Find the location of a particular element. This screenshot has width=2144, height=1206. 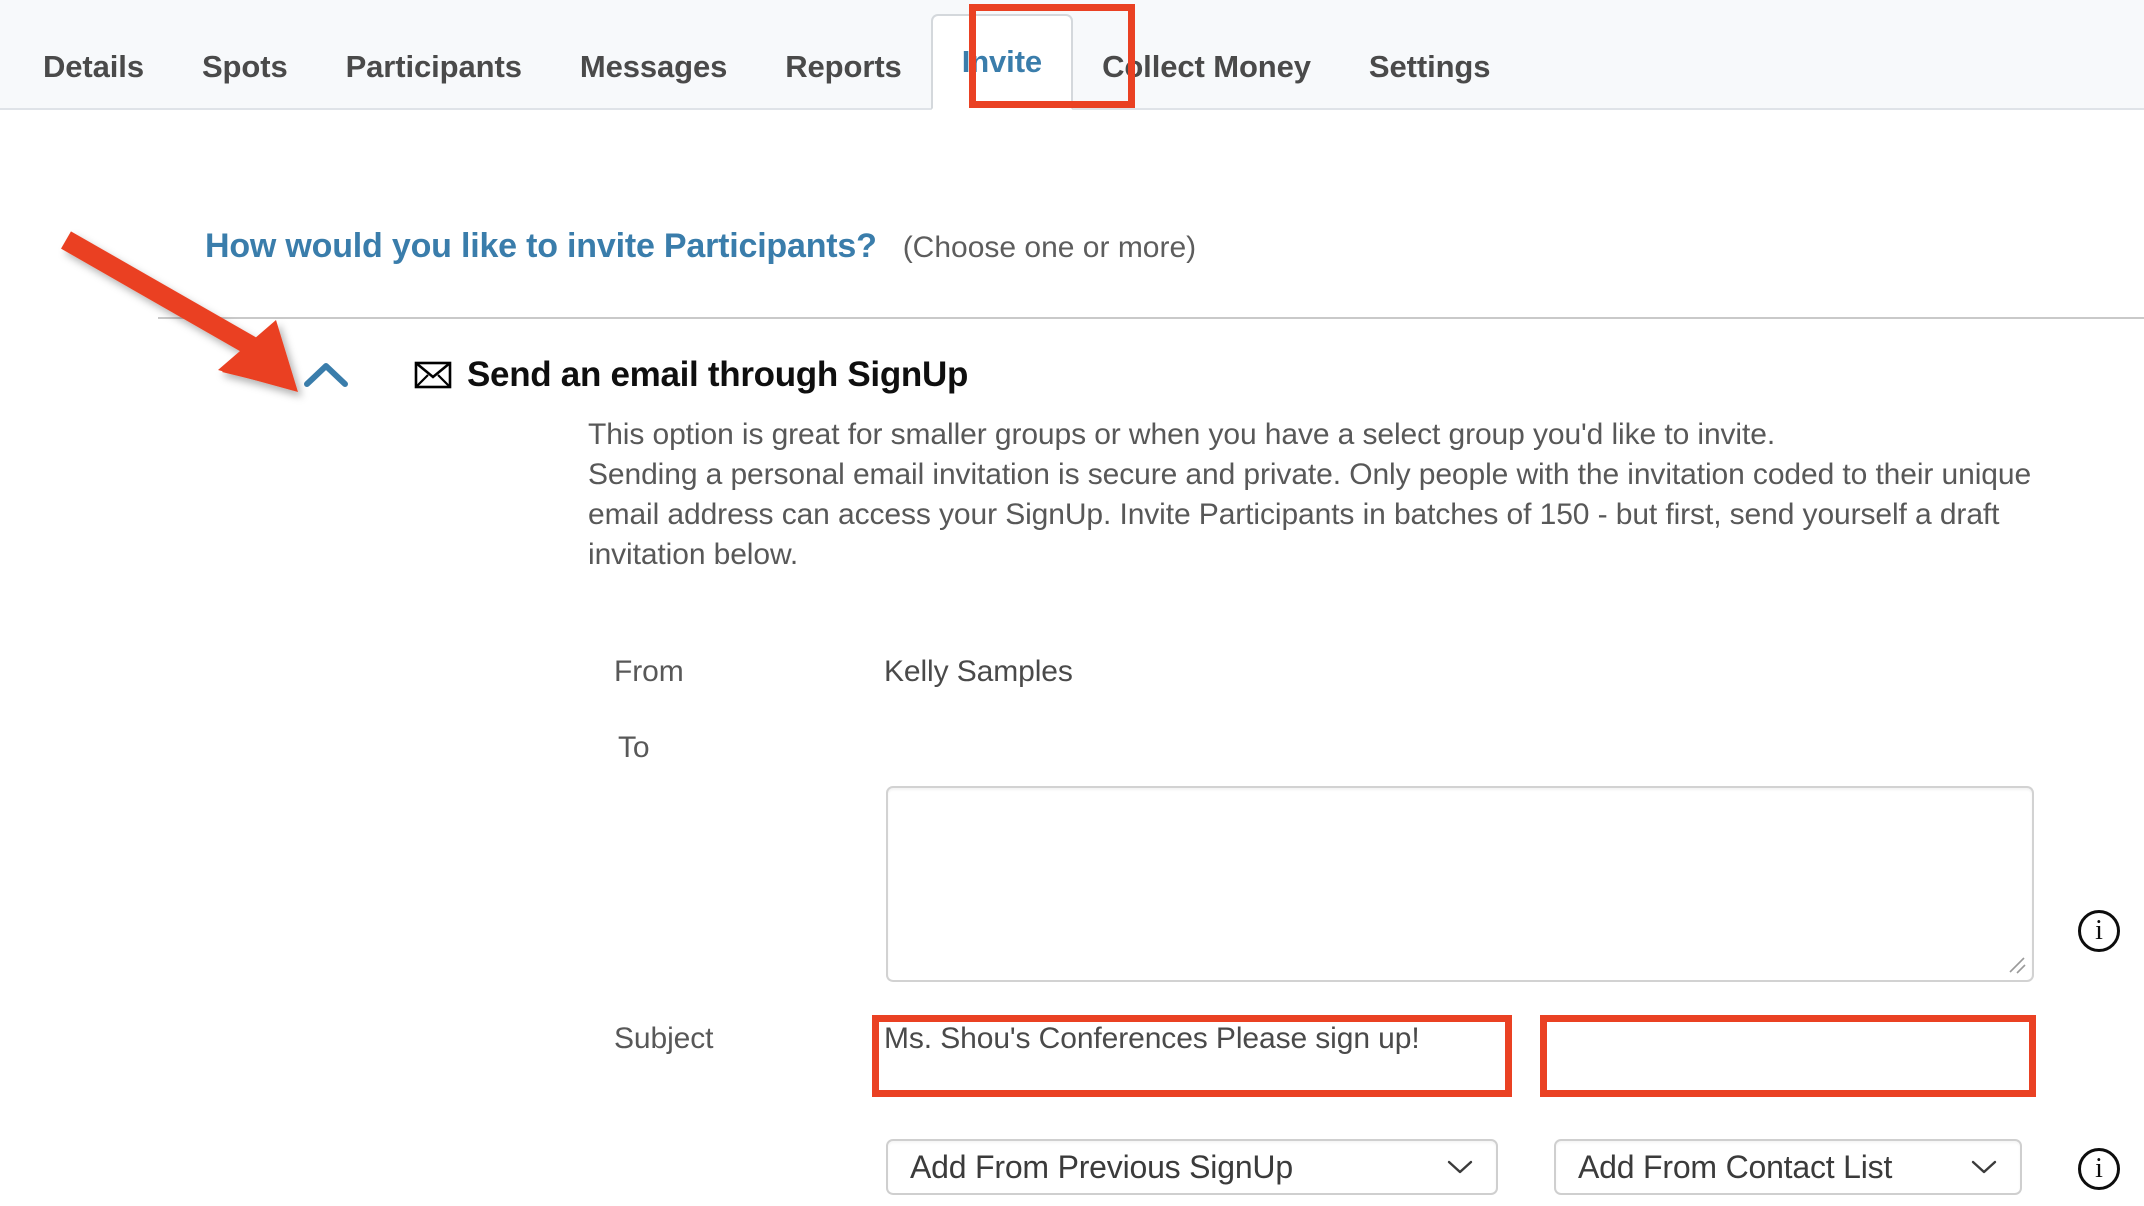

tab-invite: Invite is located at coordinates (1002, 62).